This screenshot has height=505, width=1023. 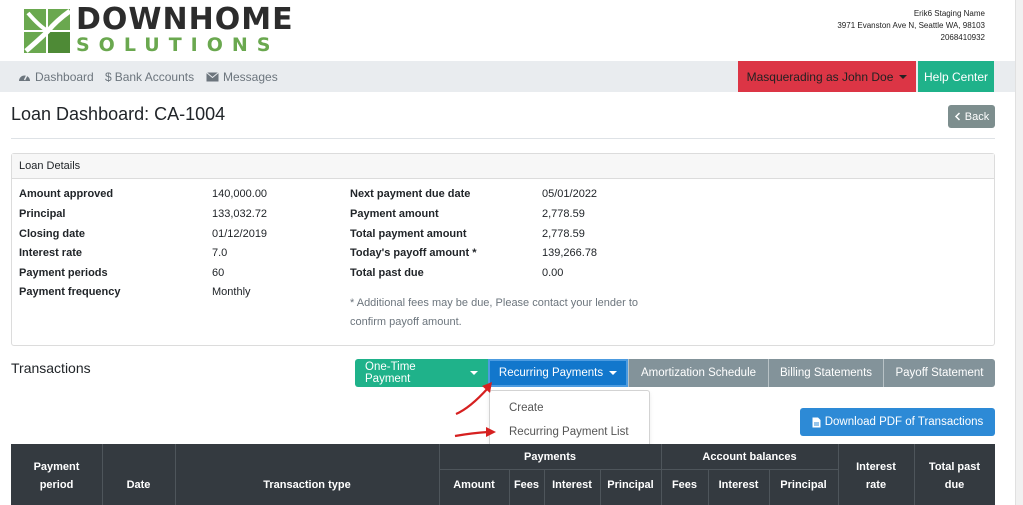 I want to click on logo-text-line2: SOLUTIONS, so click(x=178, y=45).